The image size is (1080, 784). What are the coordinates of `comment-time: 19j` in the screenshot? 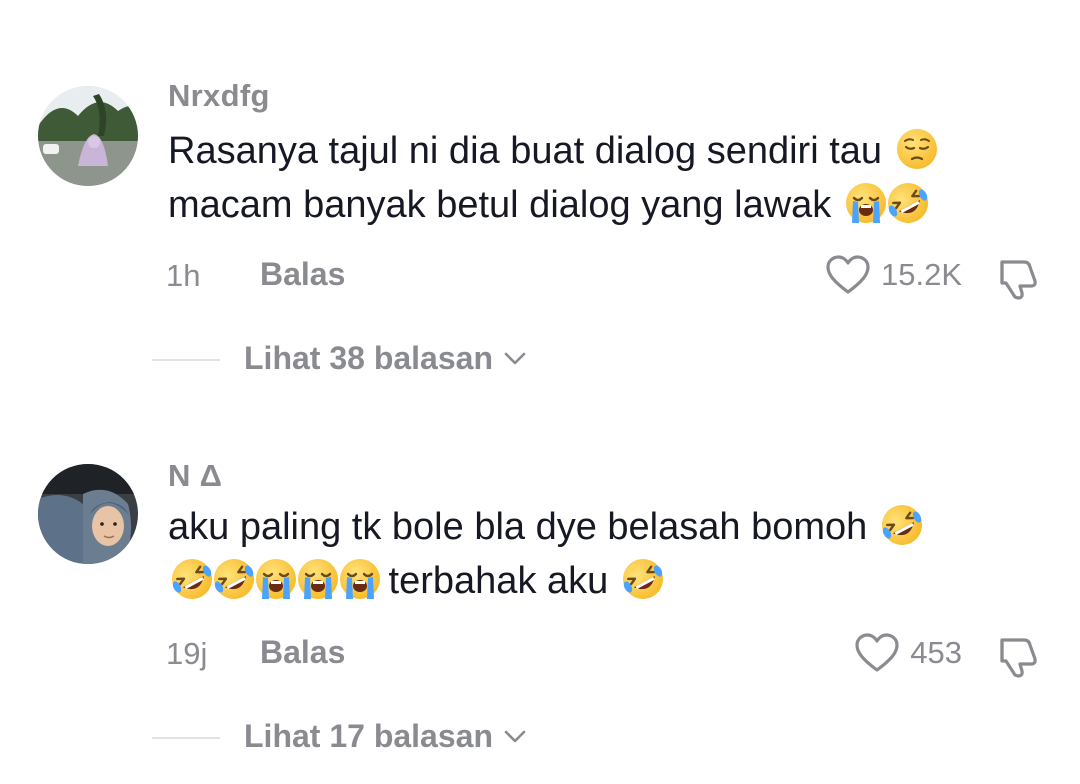 It's located at (187, 653).